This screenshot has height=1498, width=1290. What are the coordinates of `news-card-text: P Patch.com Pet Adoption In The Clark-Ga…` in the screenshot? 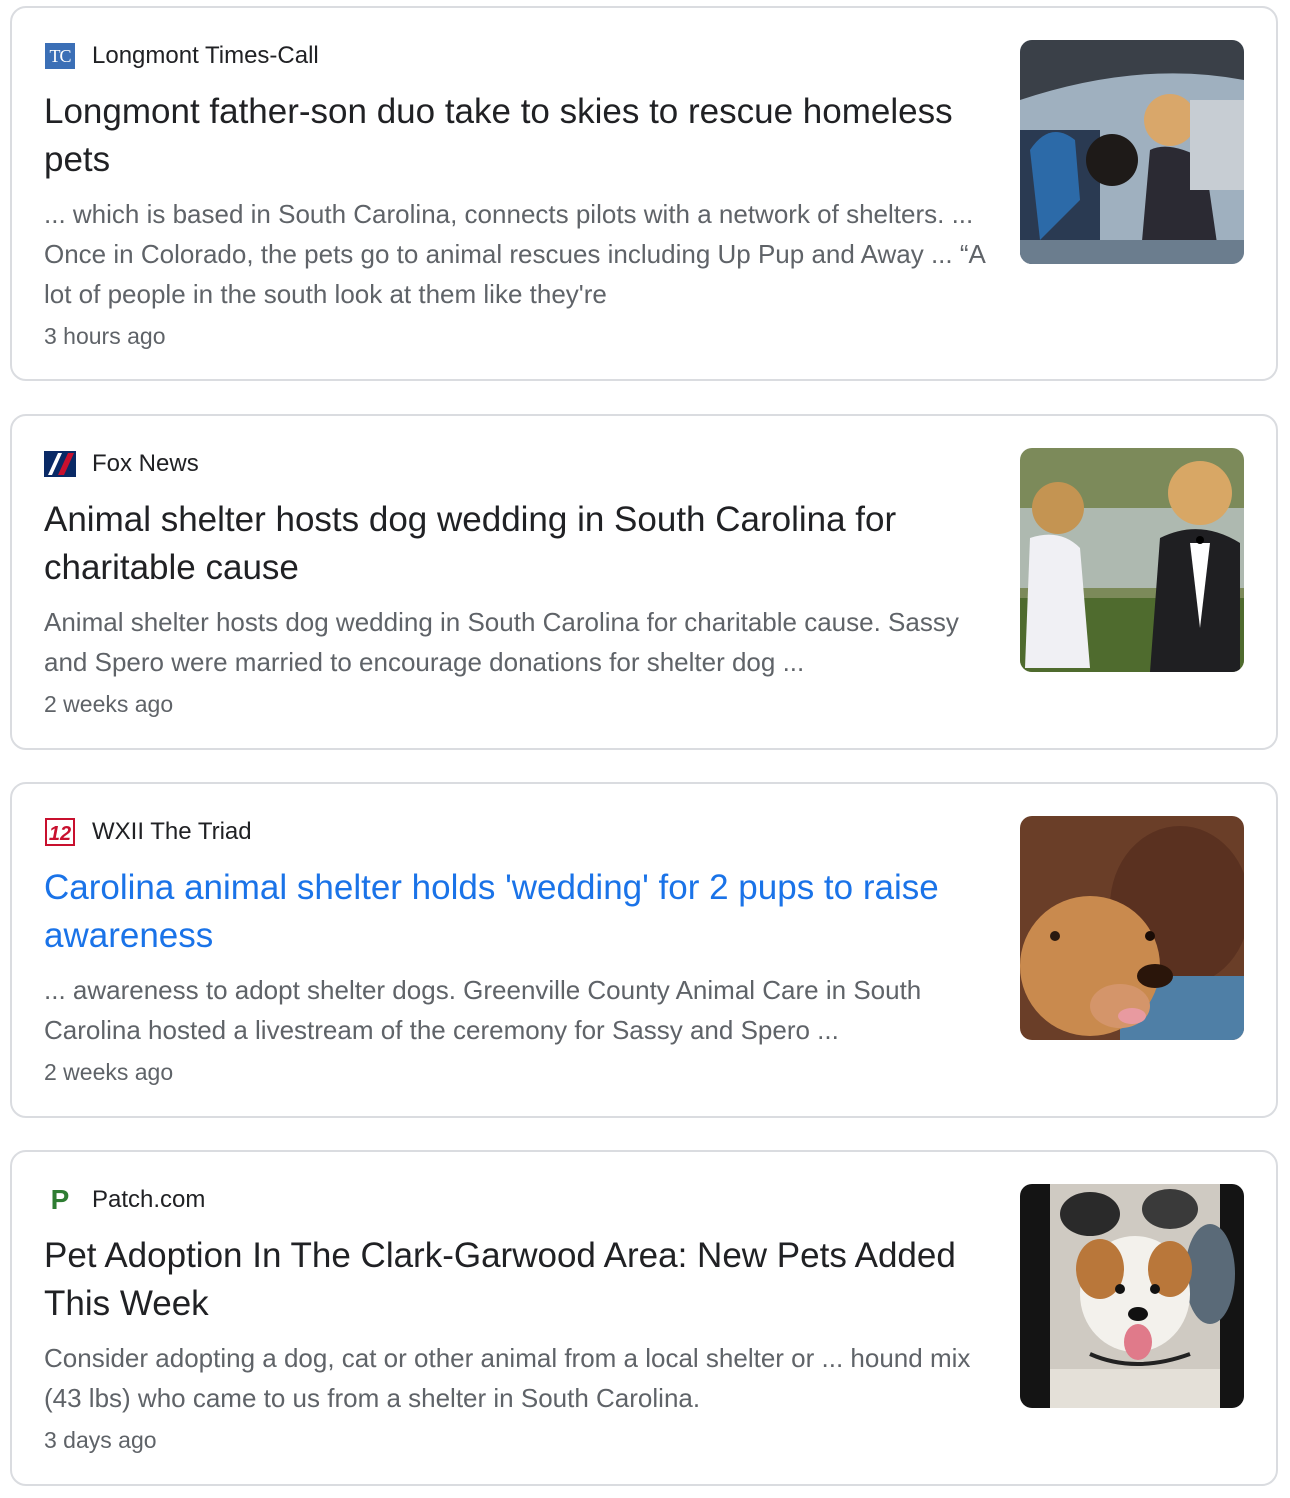 It's located at (519, 1321).